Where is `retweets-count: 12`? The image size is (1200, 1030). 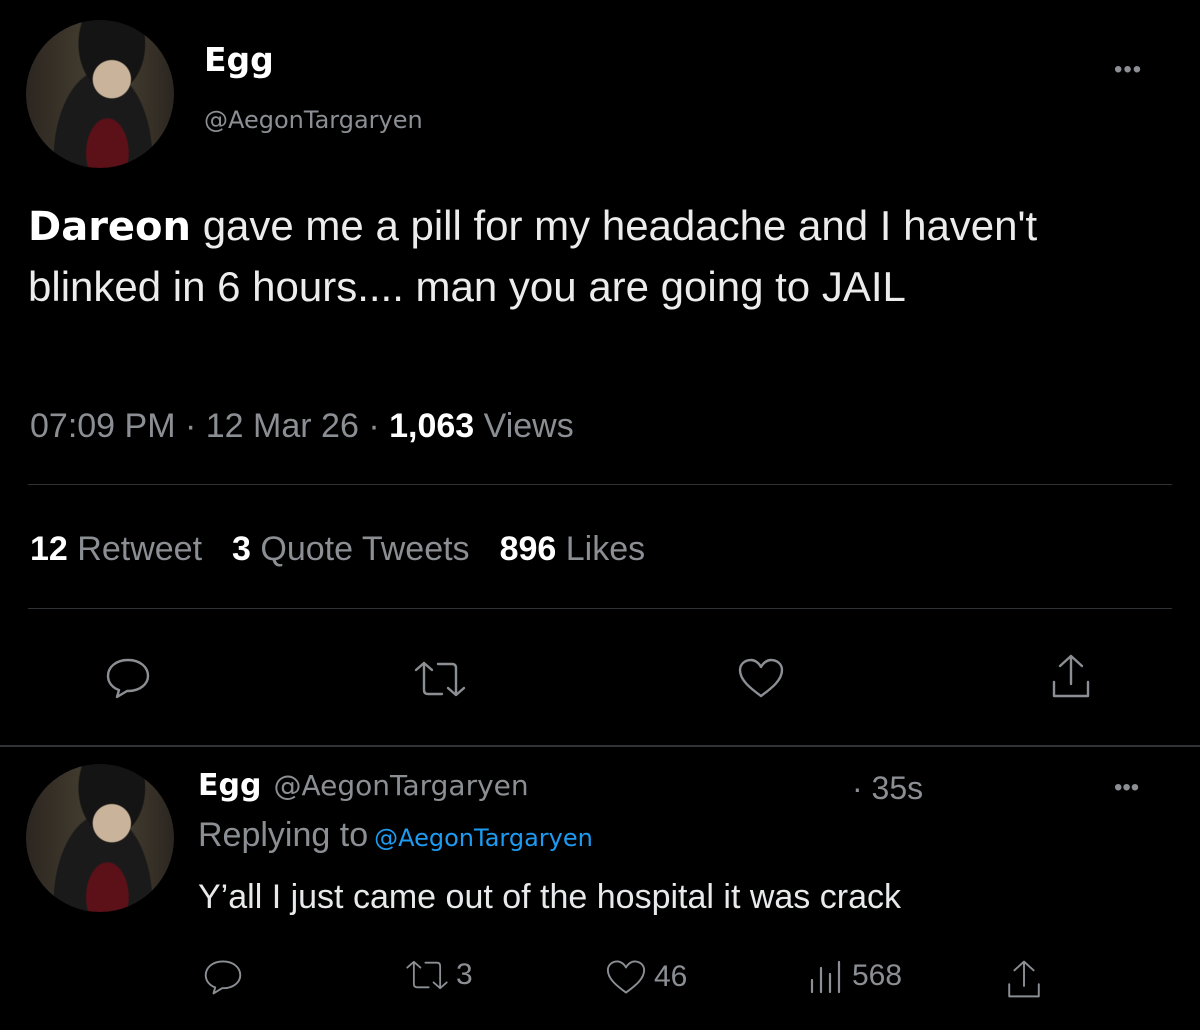
retweets-count: 12 is located at coordinates (49, 549).